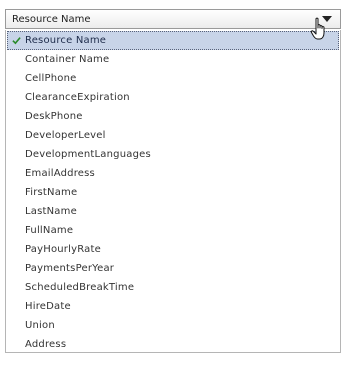 The height and width of the screenshot is (367, 347). What do you see at coordinates (173, 211) in the screenshot?
I see `list-item: LastName` at bounding box center [173, 211].